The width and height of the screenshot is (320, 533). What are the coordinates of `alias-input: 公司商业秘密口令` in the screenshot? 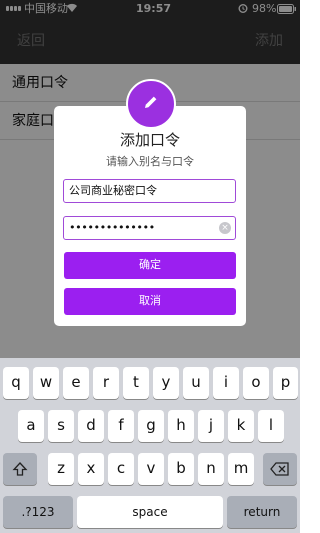 It's located at (149, 191).